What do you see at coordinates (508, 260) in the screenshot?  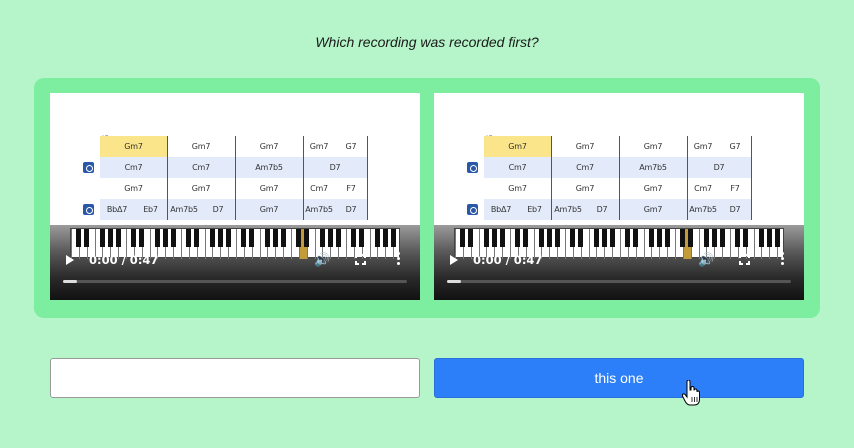 I see `time-display: 0:00 / 0:47` at bounding box center [508, 260].